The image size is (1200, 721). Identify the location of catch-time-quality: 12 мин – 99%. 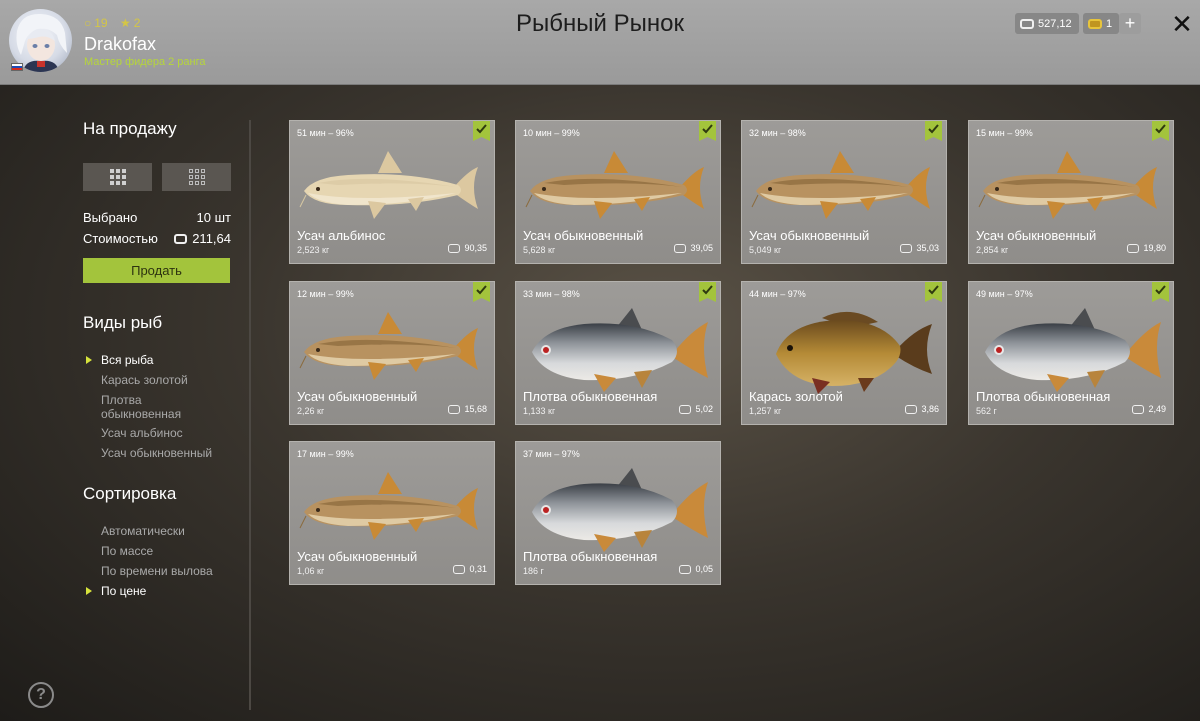
(325, 294).